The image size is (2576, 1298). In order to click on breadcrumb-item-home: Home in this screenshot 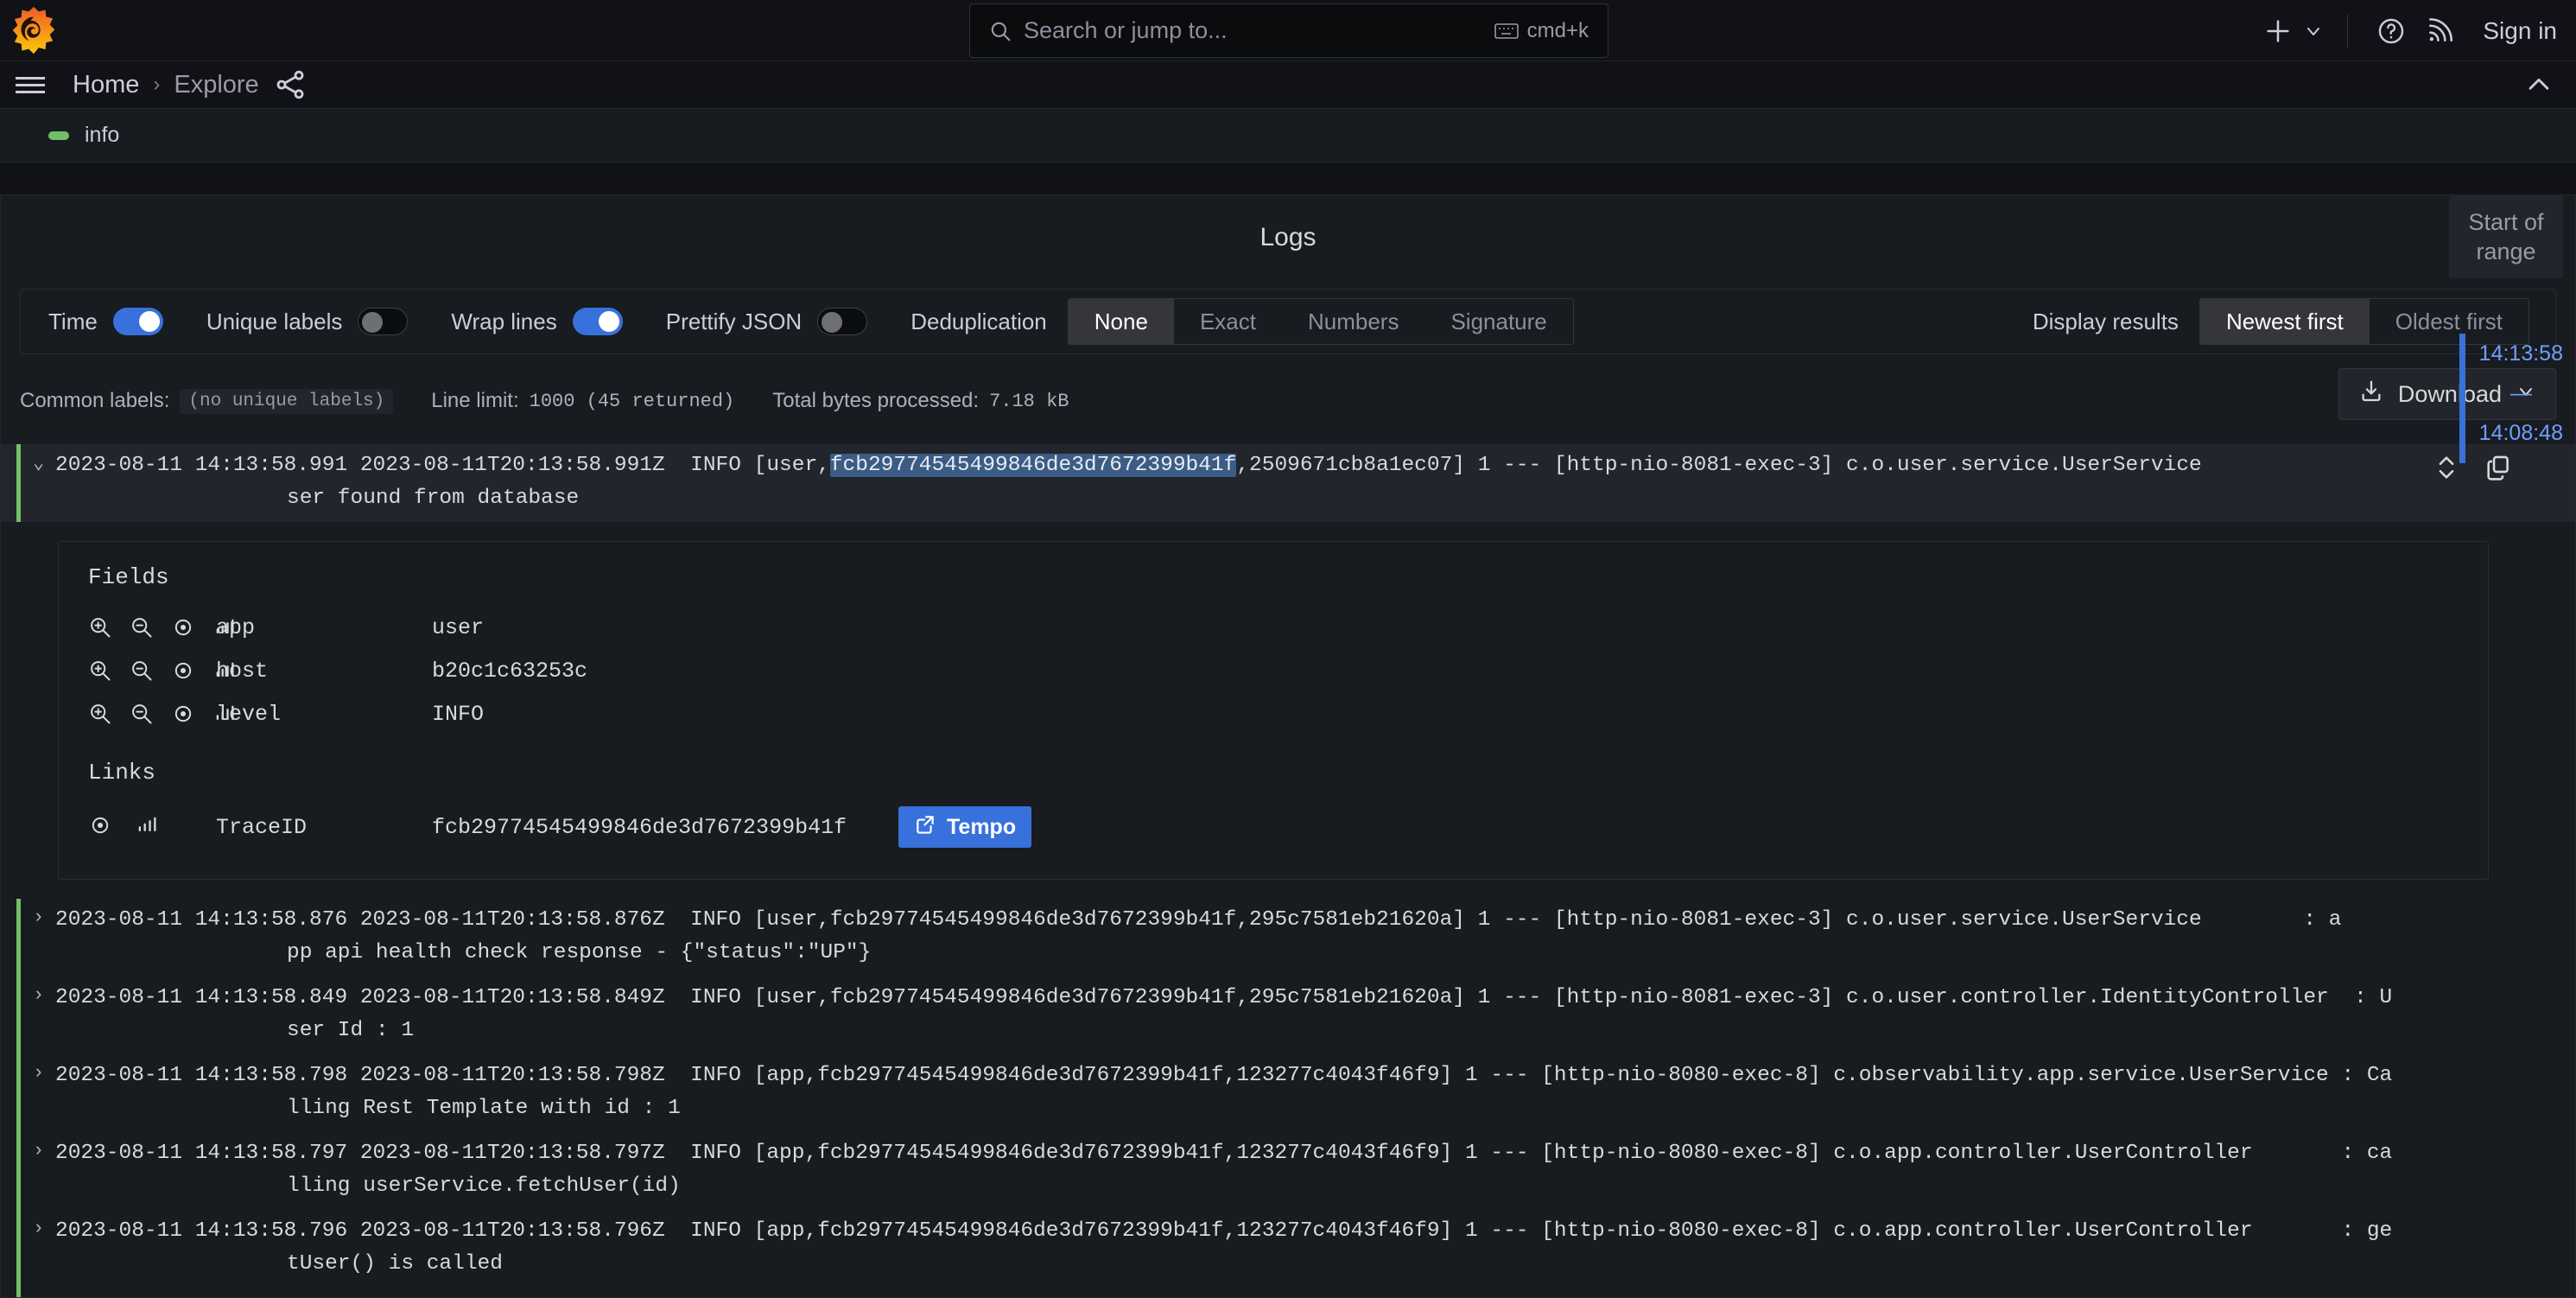, I will do `click(106, 85)`.